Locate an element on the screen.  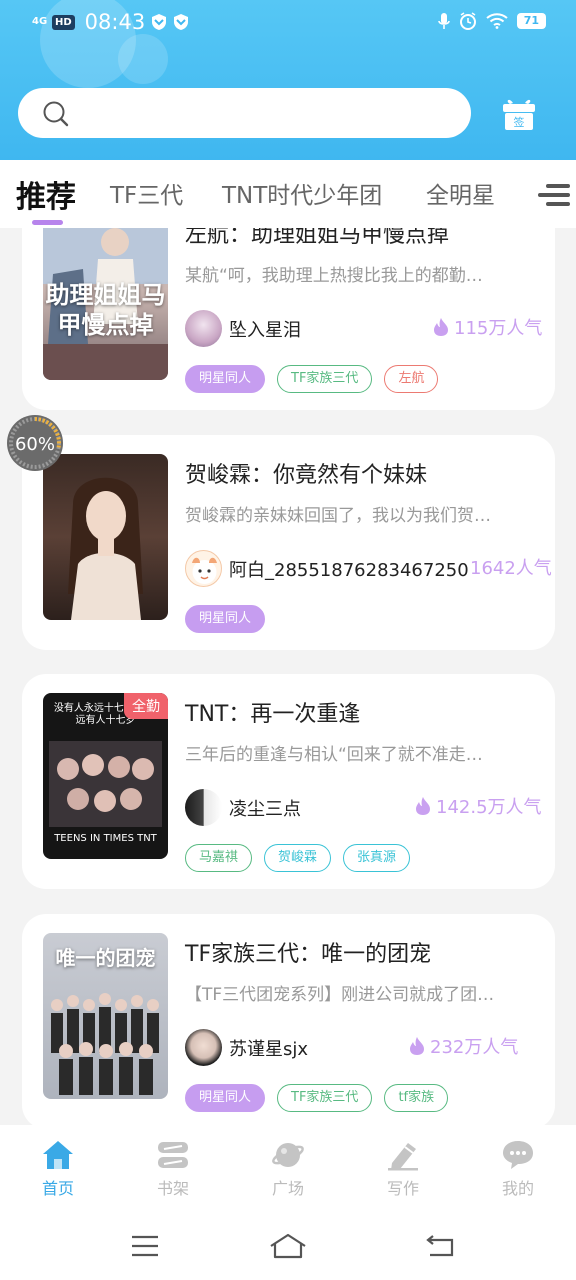
tag: 贺峻霖 is located at coordinates (298, 858).